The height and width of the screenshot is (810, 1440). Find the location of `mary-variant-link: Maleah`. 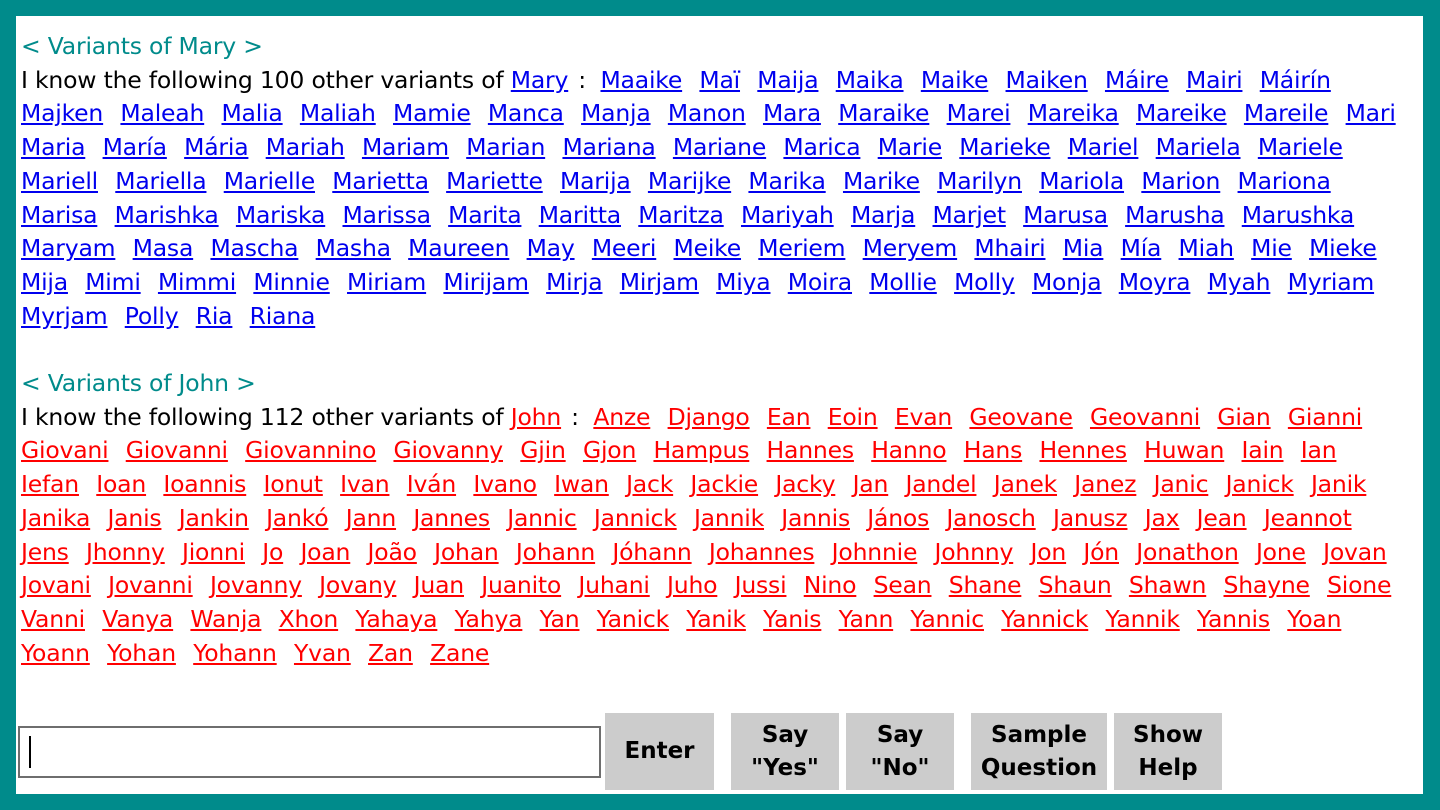

mary-variant-link: Maleah is located at coordinates (162, 113).